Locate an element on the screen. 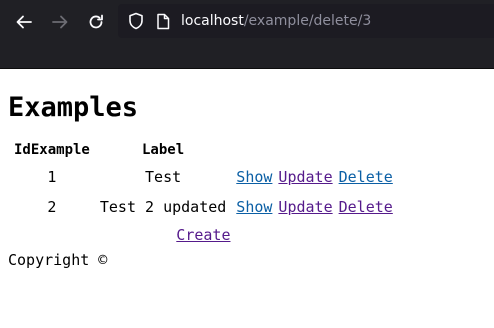 The width and height of the screenshot is (494, 328). table-header-row: IdExample Label is located at coordinates (203, 150).